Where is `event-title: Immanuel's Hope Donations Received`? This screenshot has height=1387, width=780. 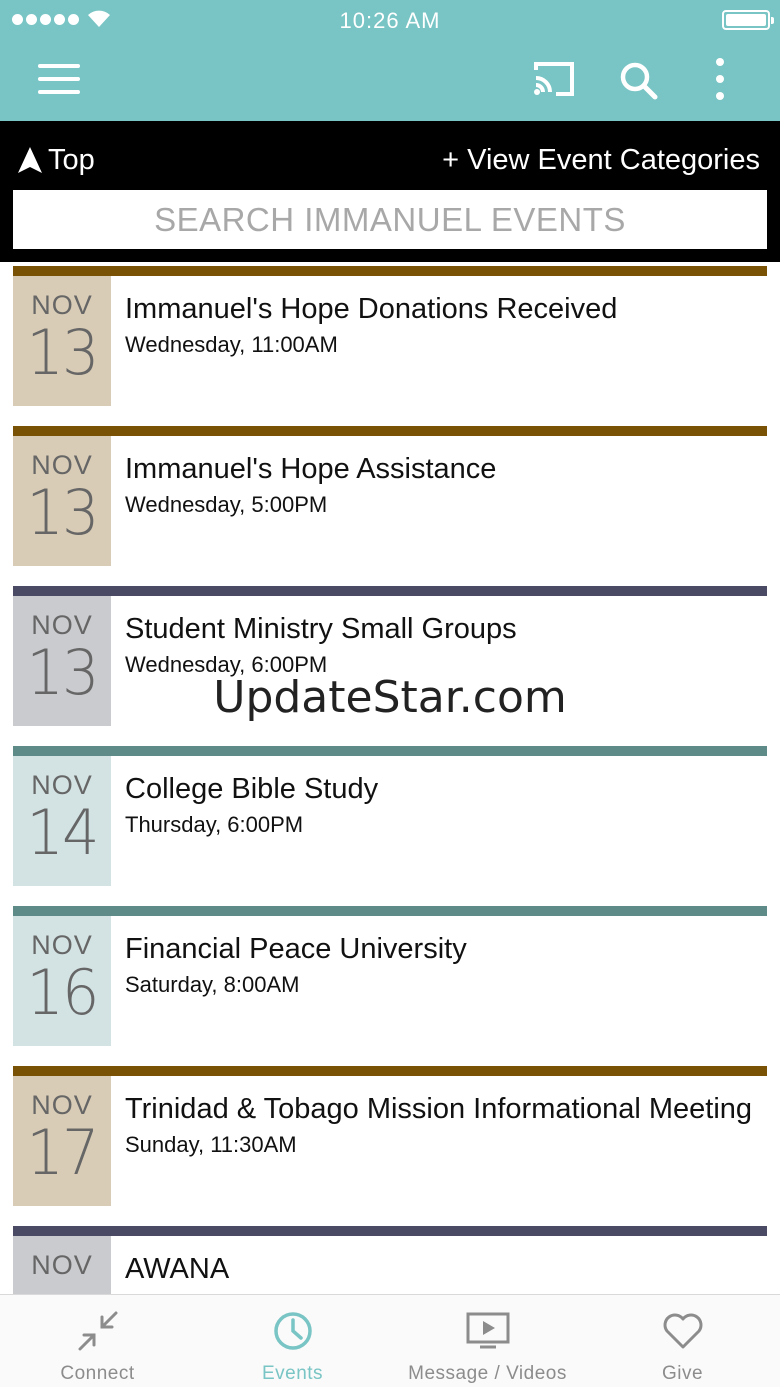 event-title: Immanuel's Hope Donations Received is located at coordinates (371, 309).